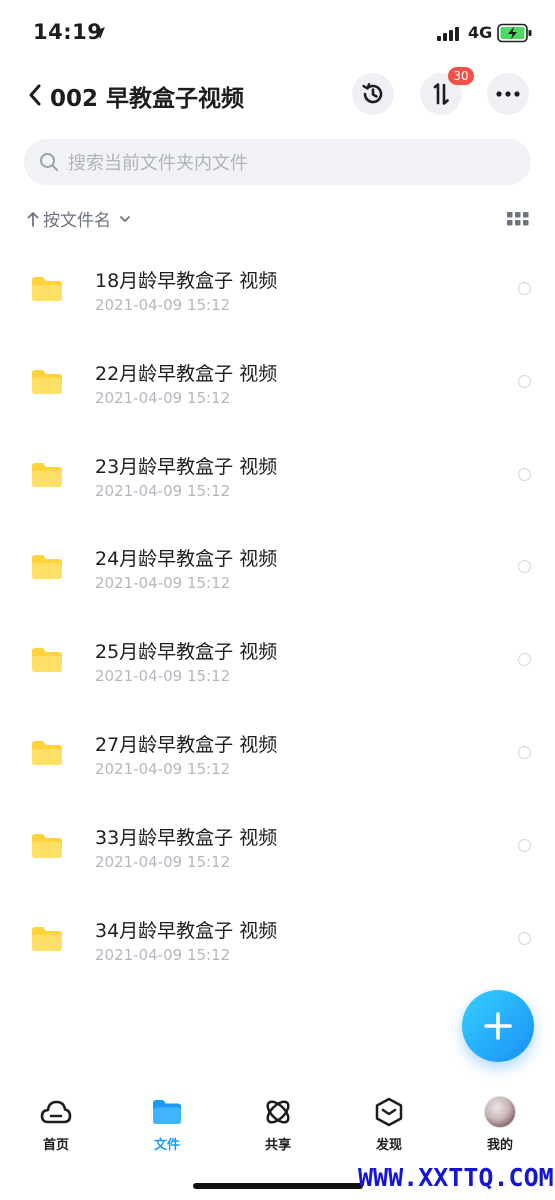 The image size is (555, 1200). I want to click on chevron-left-icon, so click(35, 95).